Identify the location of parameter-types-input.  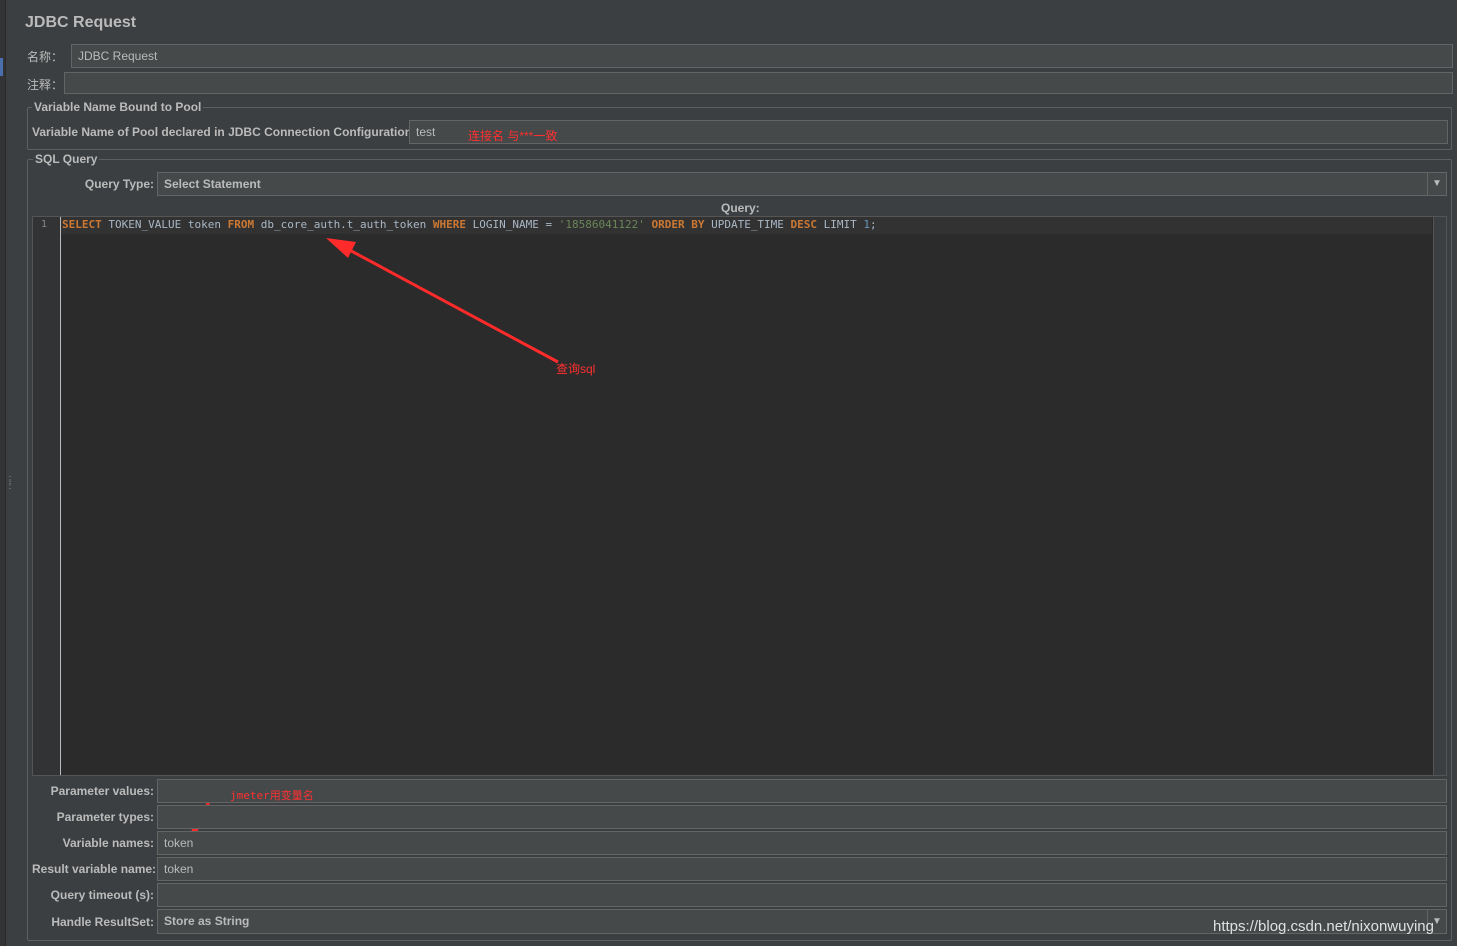
(802, 817).